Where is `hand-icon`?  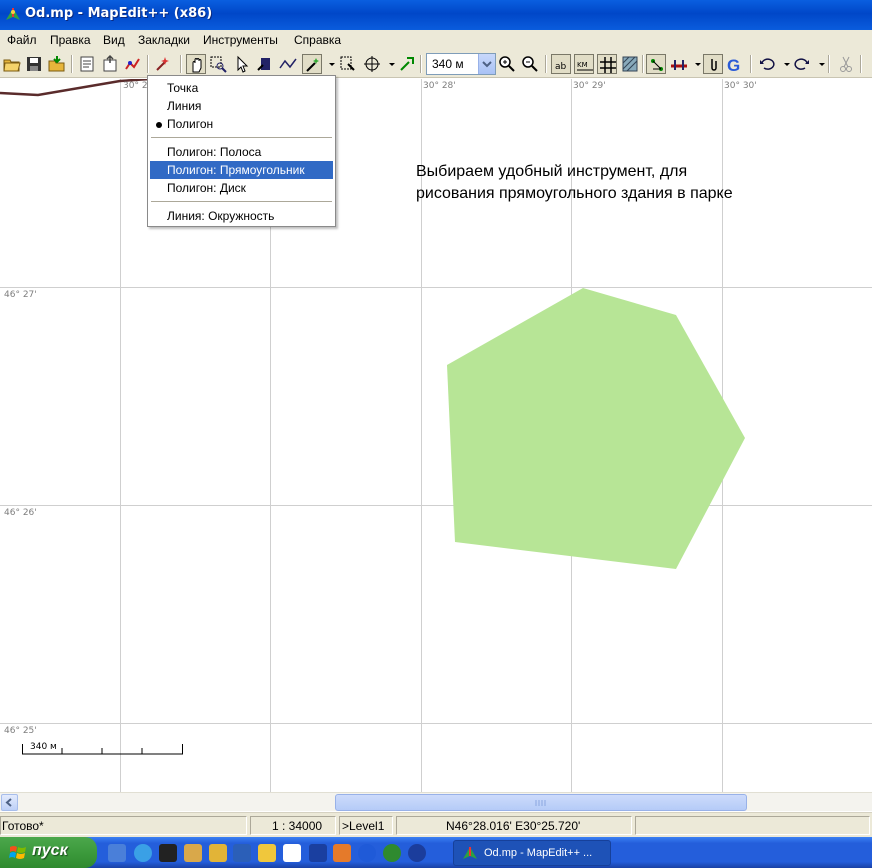
hand-icon is located at coordinates (196, 64).